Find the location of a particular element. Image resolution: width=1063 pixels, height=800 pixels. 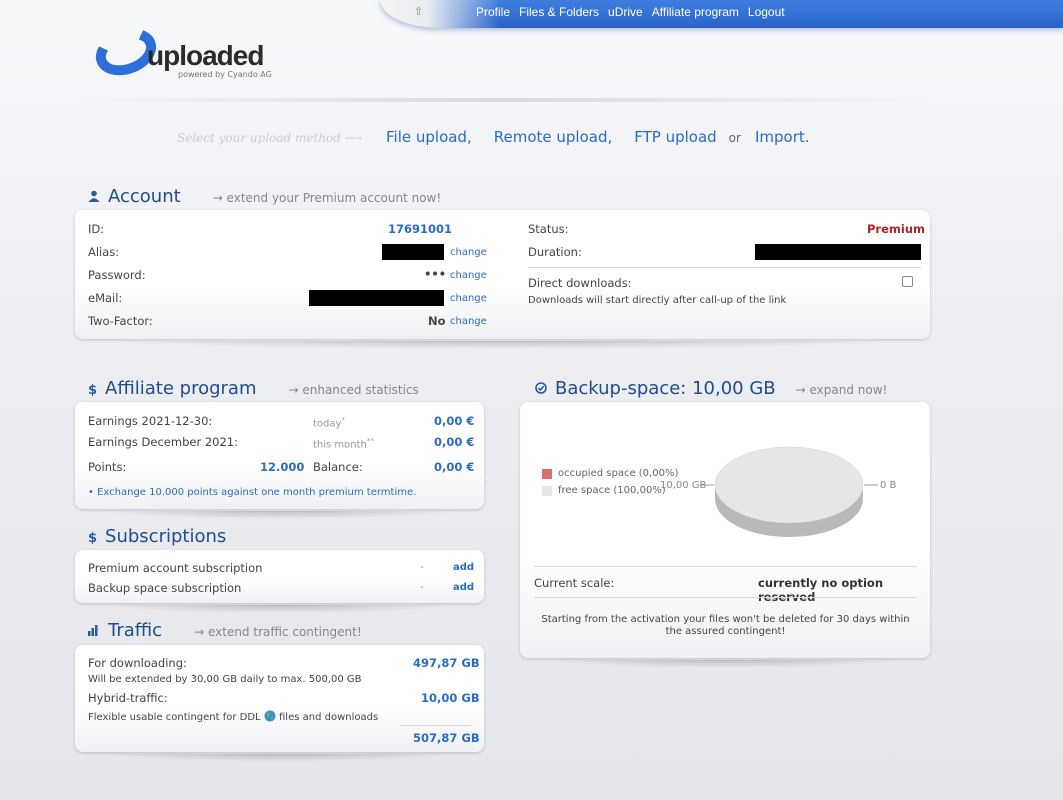

logo-word: uploaded is located at coordinates (205, 55).